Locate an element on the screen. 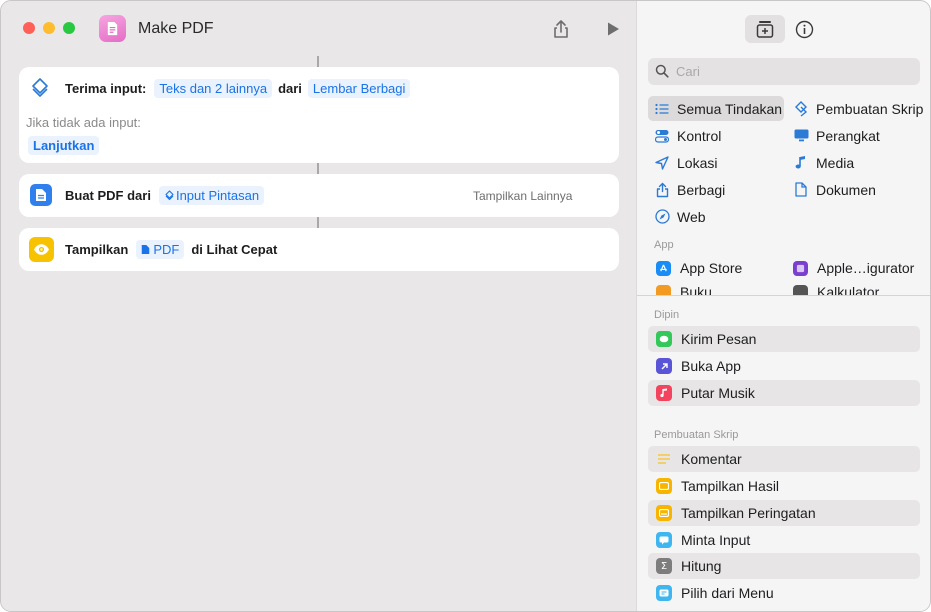 This screenshot has width=931, height=612. category-device: Perangkat is located at coordinates (857, 135).